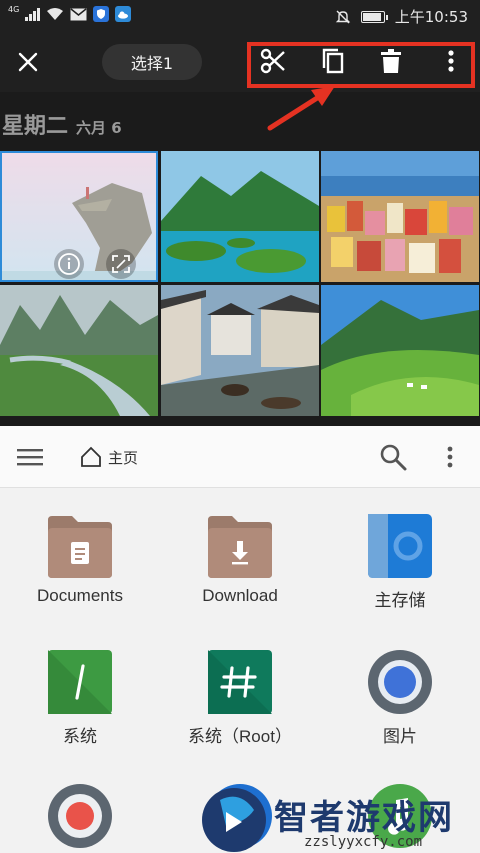  I want to click on item-label: 主存储, so click(400, 600).